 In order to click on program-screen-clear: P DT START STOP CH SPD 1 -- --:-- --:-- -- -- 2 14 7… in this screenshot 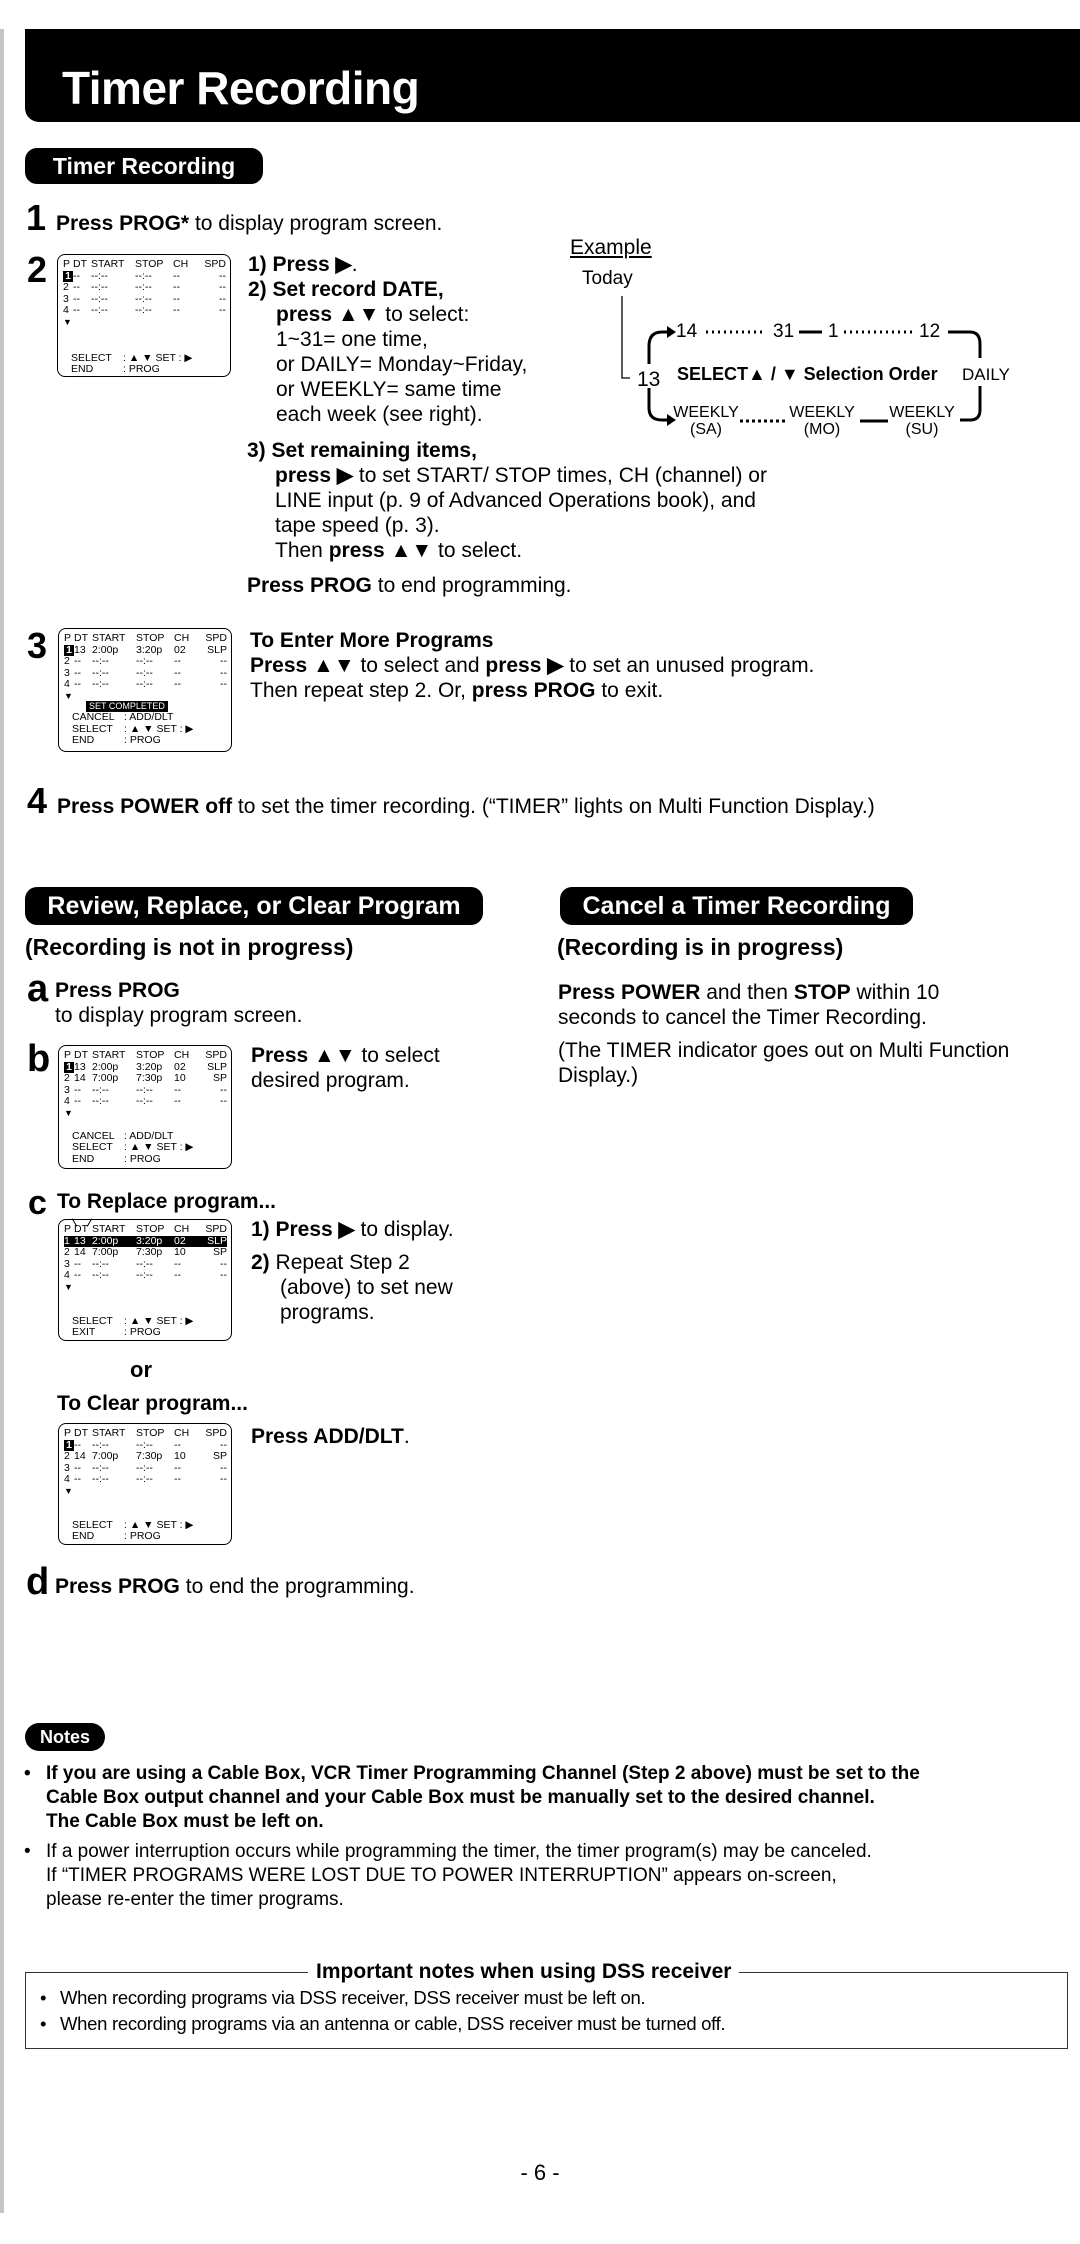, I will do `click(145, 1484)`.